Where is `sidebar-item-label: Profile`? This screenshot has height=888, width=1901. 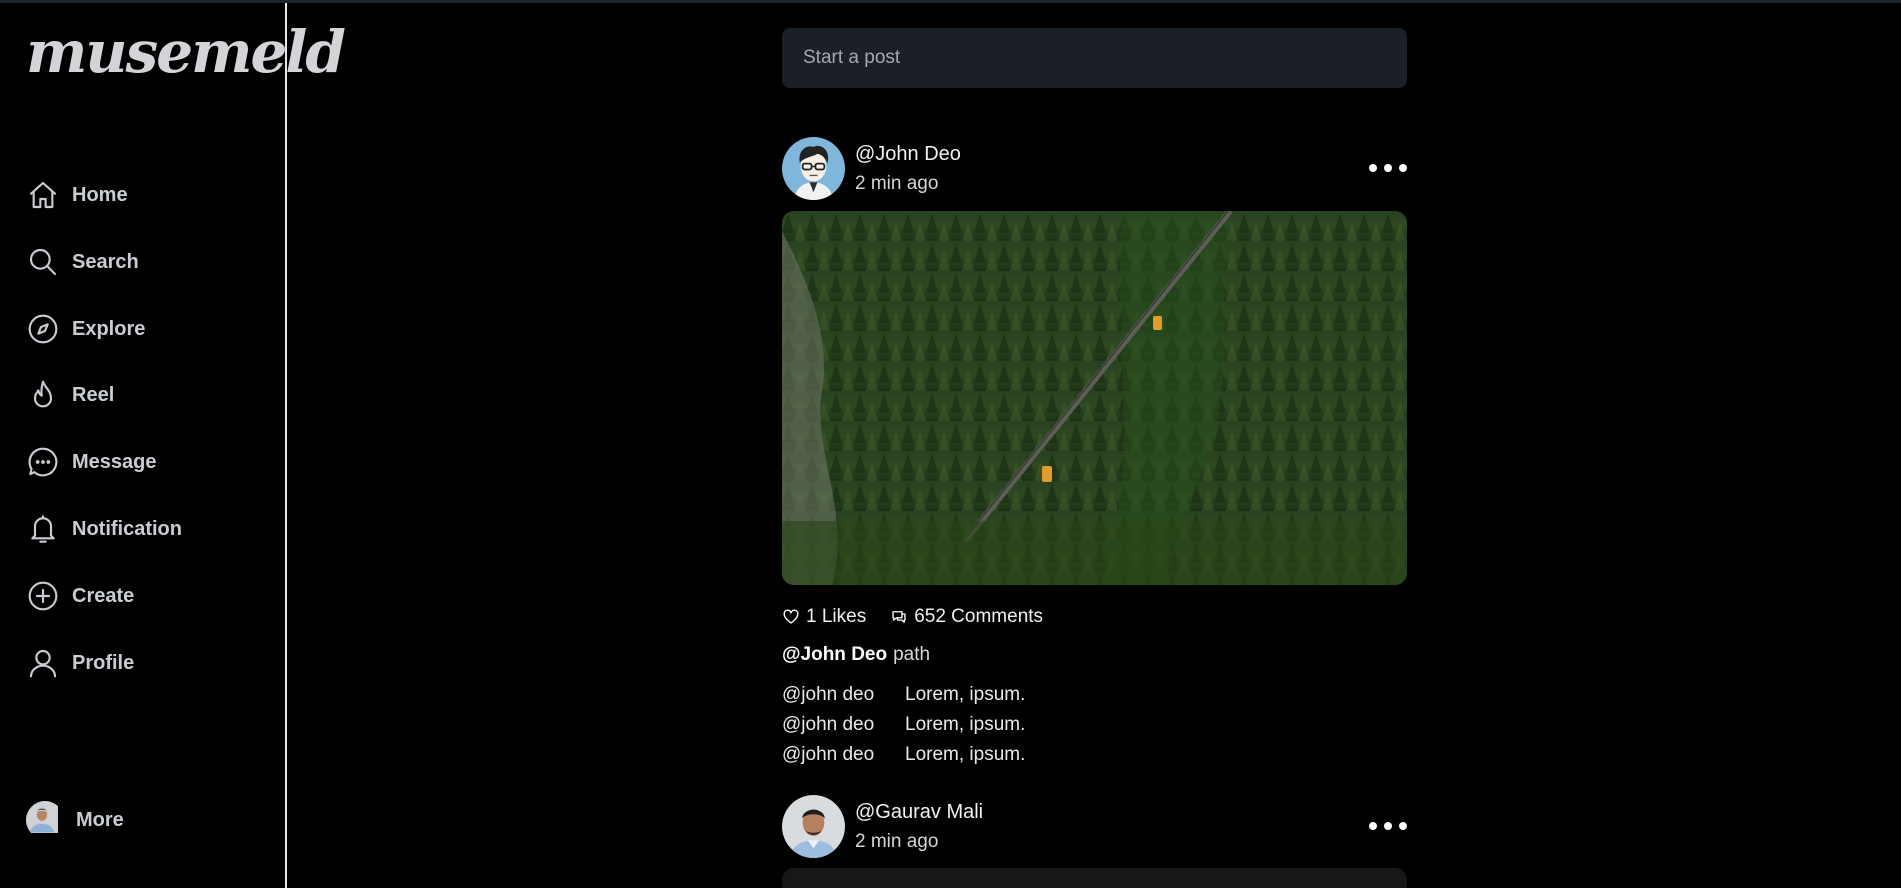
sidebar-item-label: Profile is located at coordinates (103, 662).